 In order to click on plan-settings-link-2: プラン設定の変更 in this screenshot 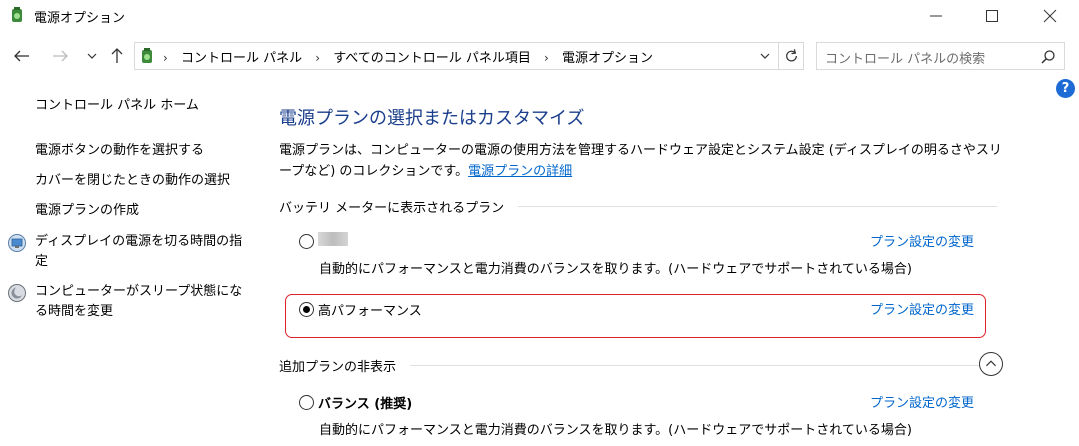, I will do `click(922, 308)`.